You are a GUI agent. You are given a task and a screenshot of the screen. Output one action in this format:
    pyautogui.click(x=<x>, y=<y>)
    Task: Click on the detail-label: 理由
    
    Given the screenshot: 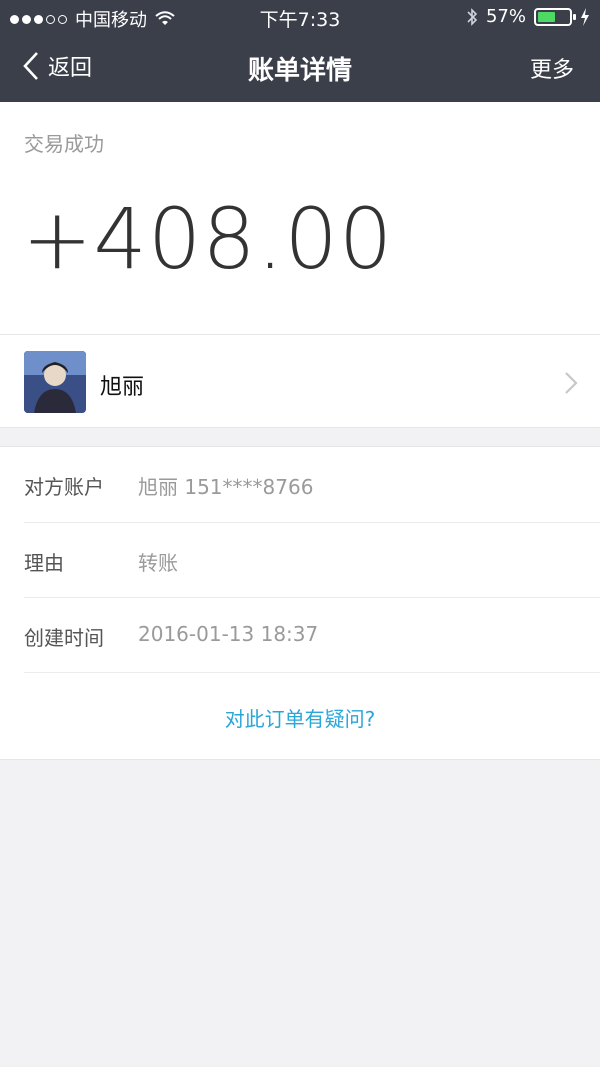 What is the action you would take?
    pyautogui.click(x=44, y=563)
    